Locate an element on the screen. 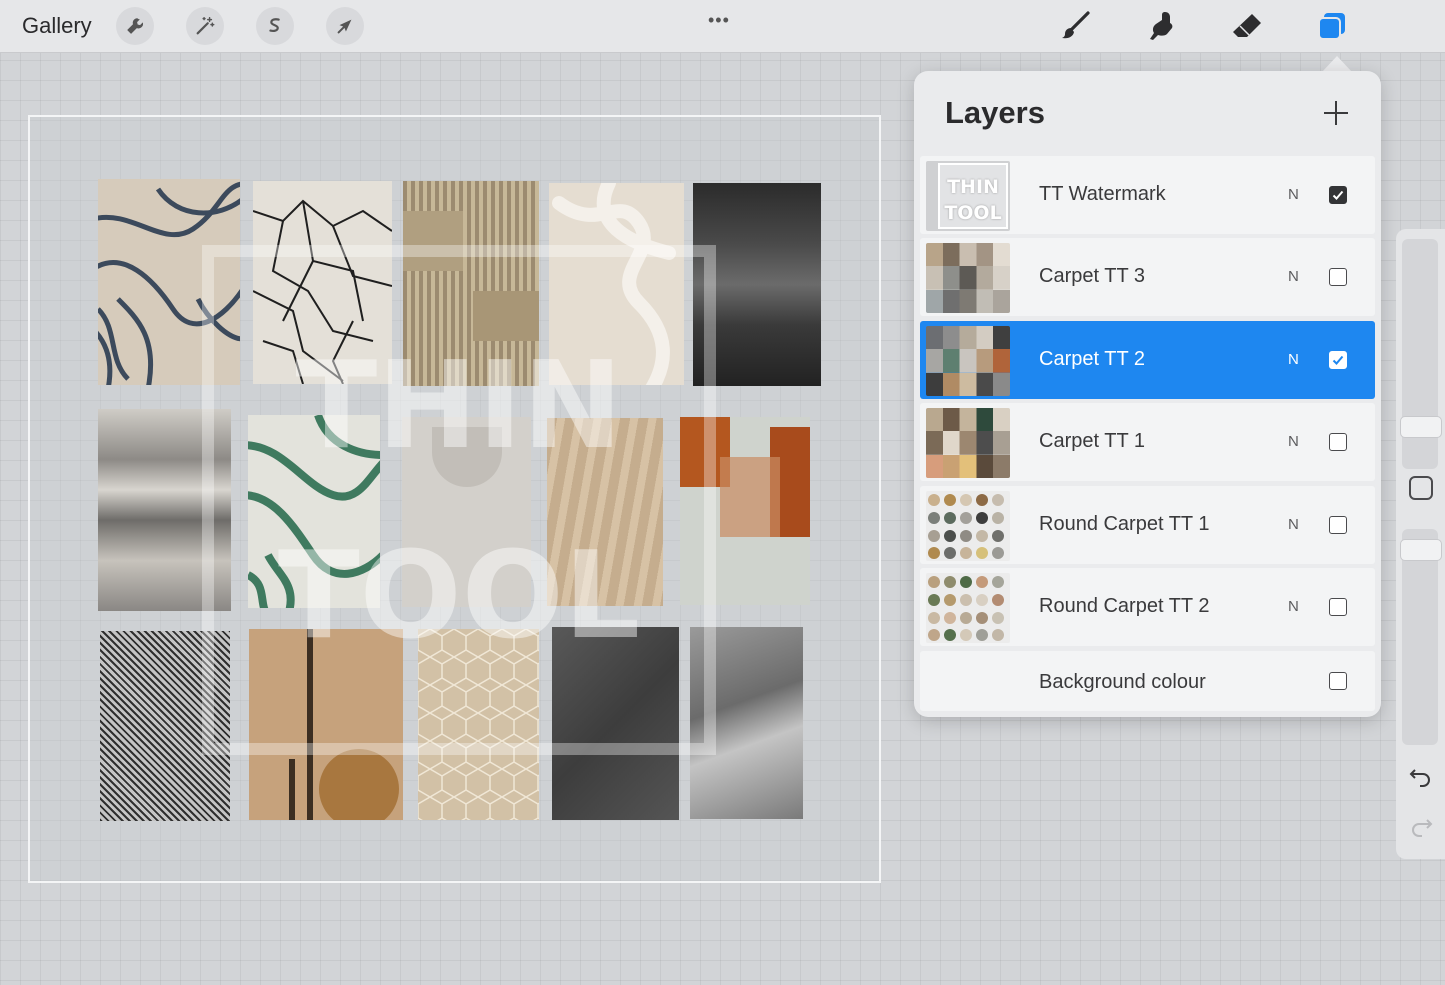  layer-name: TT Watermark is located at coordinates (1102, 194).